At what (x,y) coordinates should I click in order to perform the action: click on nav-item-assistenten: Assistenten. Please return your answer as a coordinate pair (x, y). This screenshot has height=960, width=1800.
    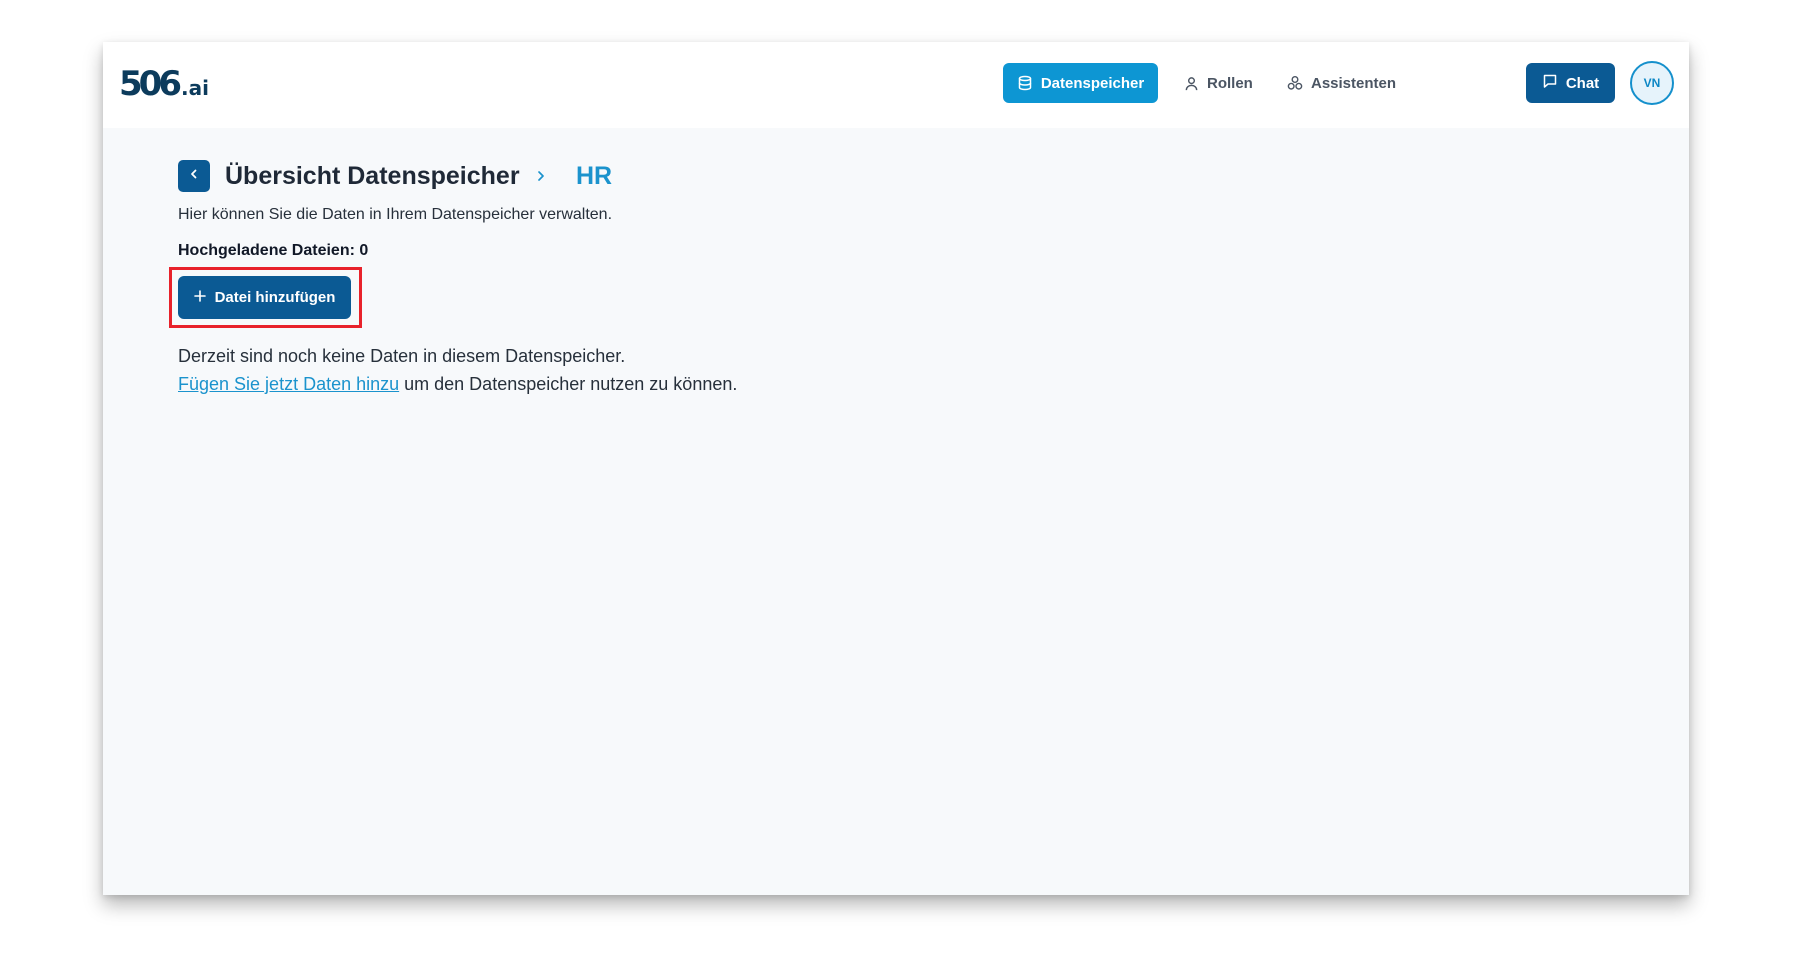
    Looking at the image, I should click on (1341, 83).